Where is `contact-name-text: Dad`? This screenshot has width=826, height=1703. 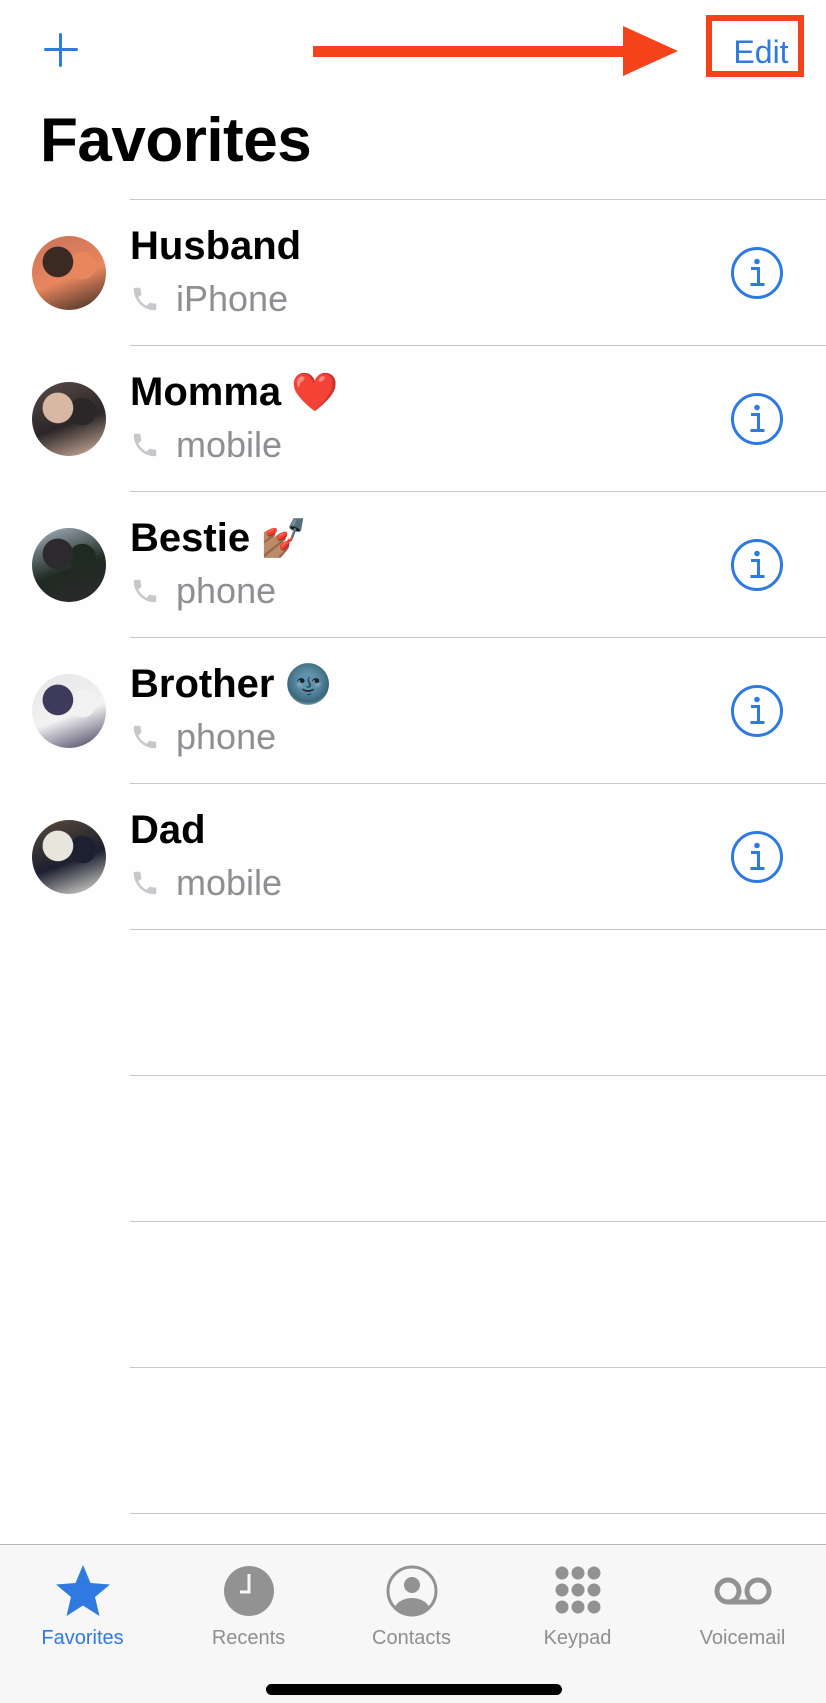 contact-name-text: Dad is located at coordinates (168, 830).